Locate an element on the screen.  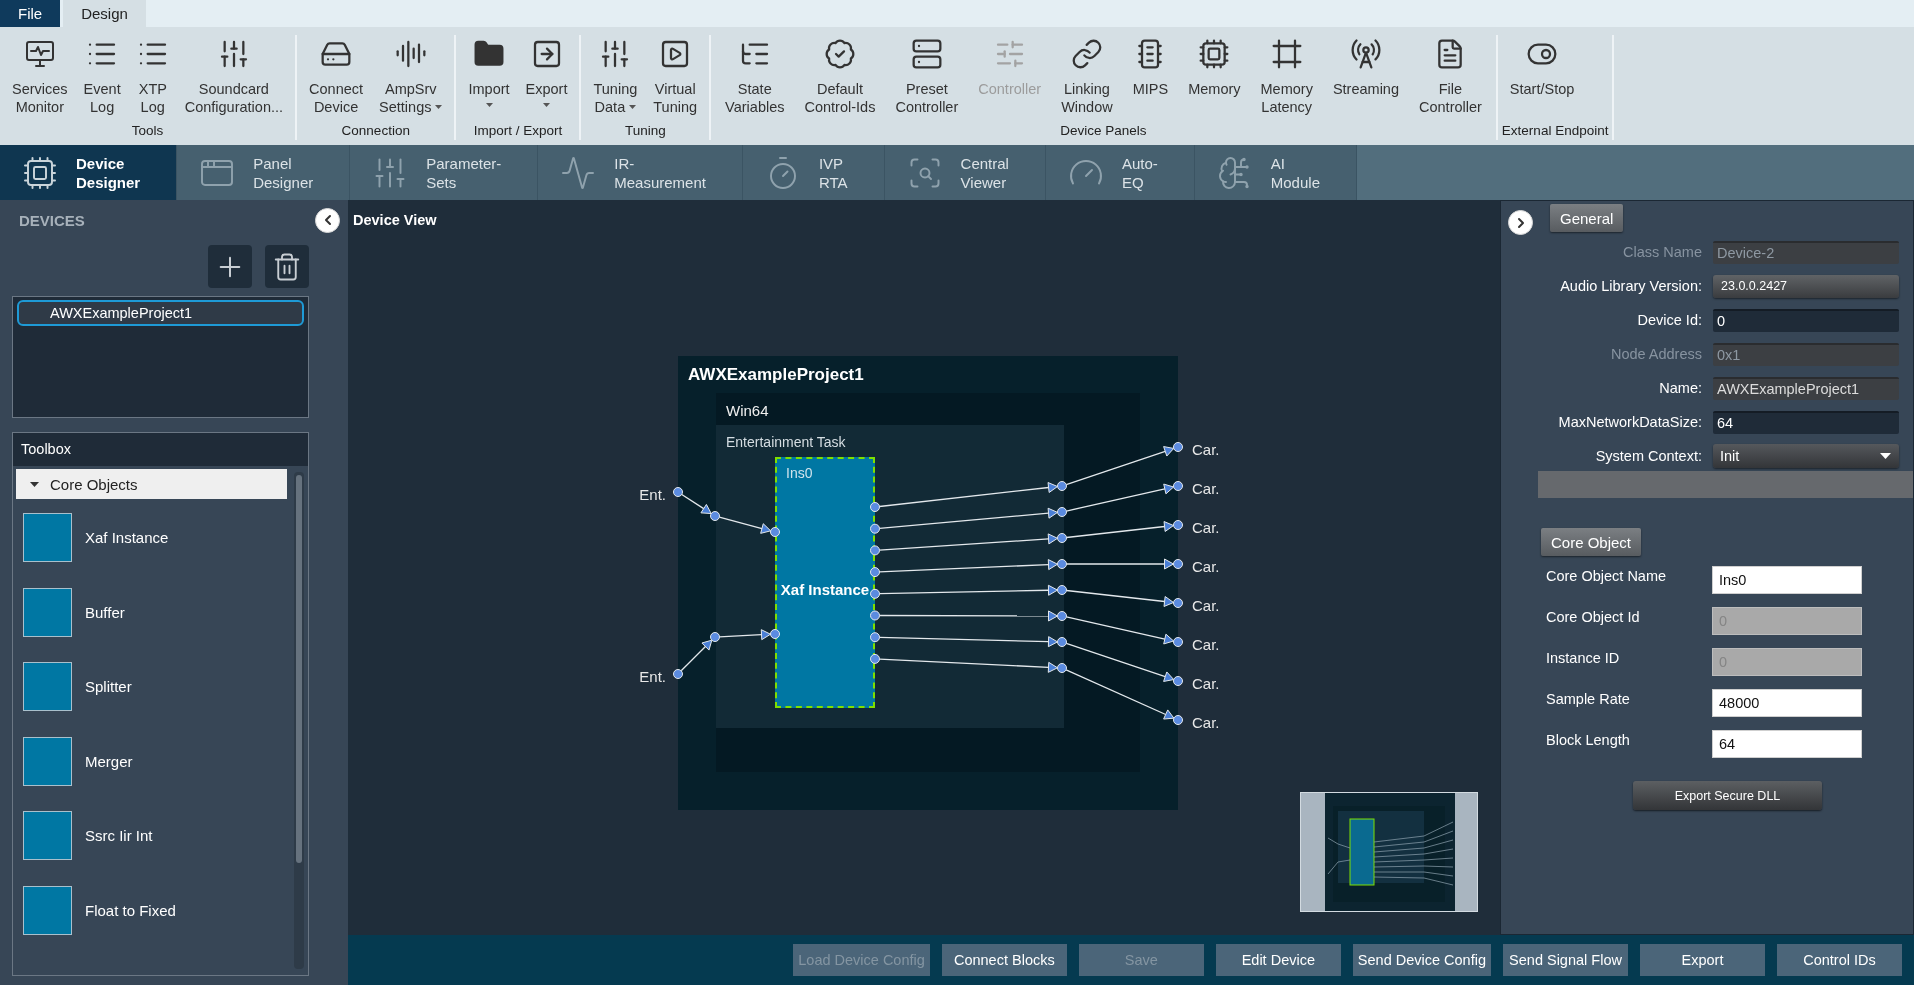
ribbon-button: Memory Latency is located at coordinates (1286, 75).